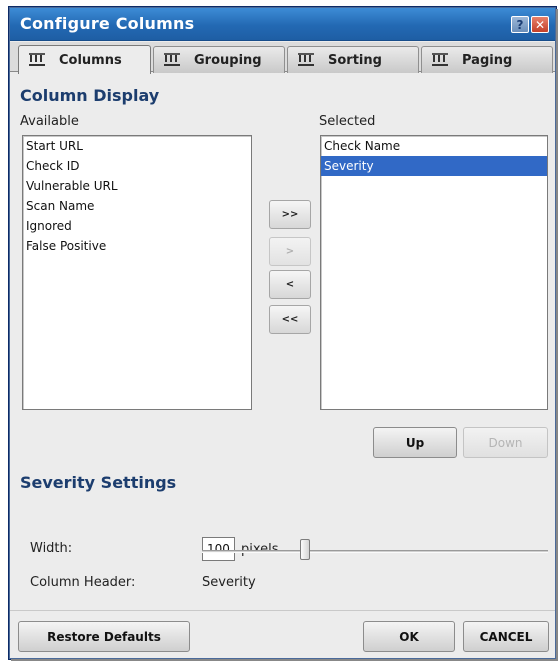 Image resolution: width=558 pixels, height=662 pixels. What do you see at coordinates (83, 582) in the screenshot?
I see `column-header-label: Column Header:` at bounding box center [83, 582].